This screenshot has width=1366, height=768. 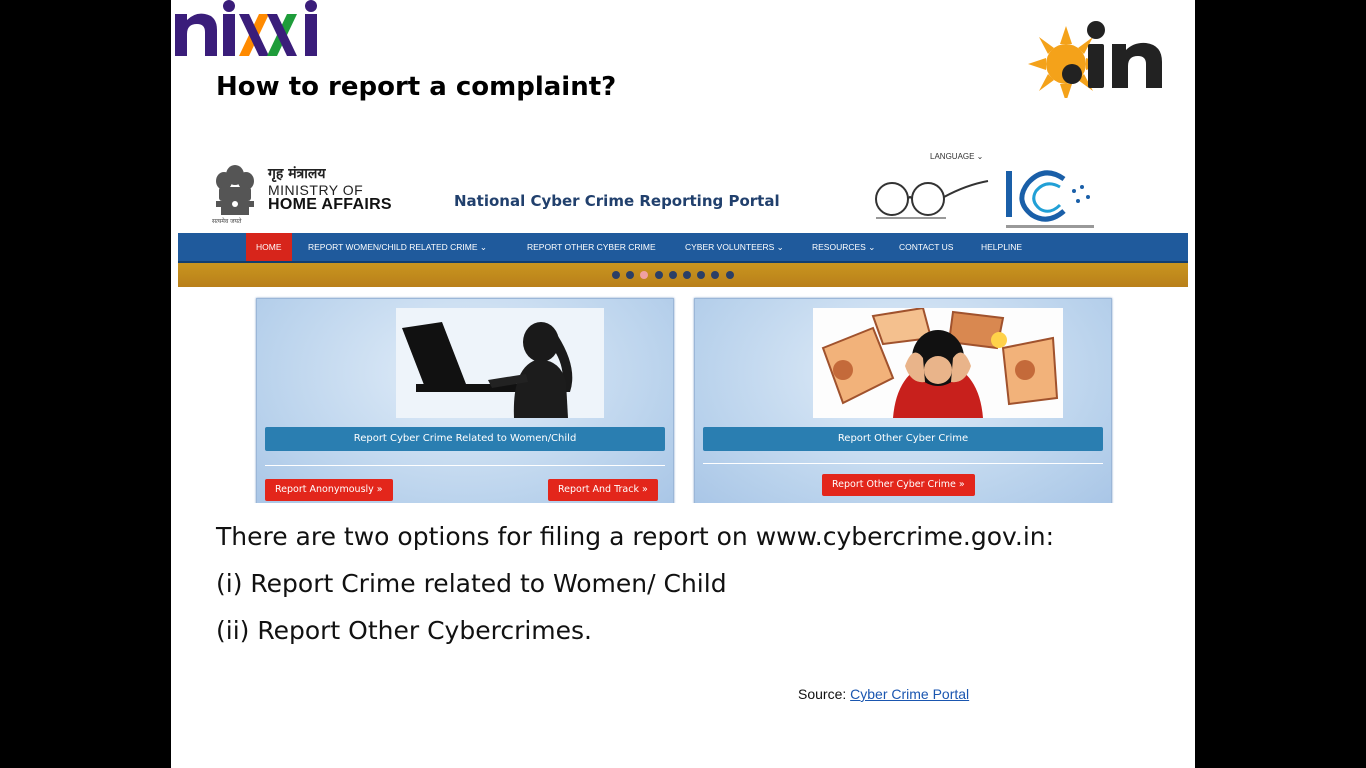 I want to click on body-line-option-1: (i) Report Crime related to Women/ Child, so click(x=471, y=583).